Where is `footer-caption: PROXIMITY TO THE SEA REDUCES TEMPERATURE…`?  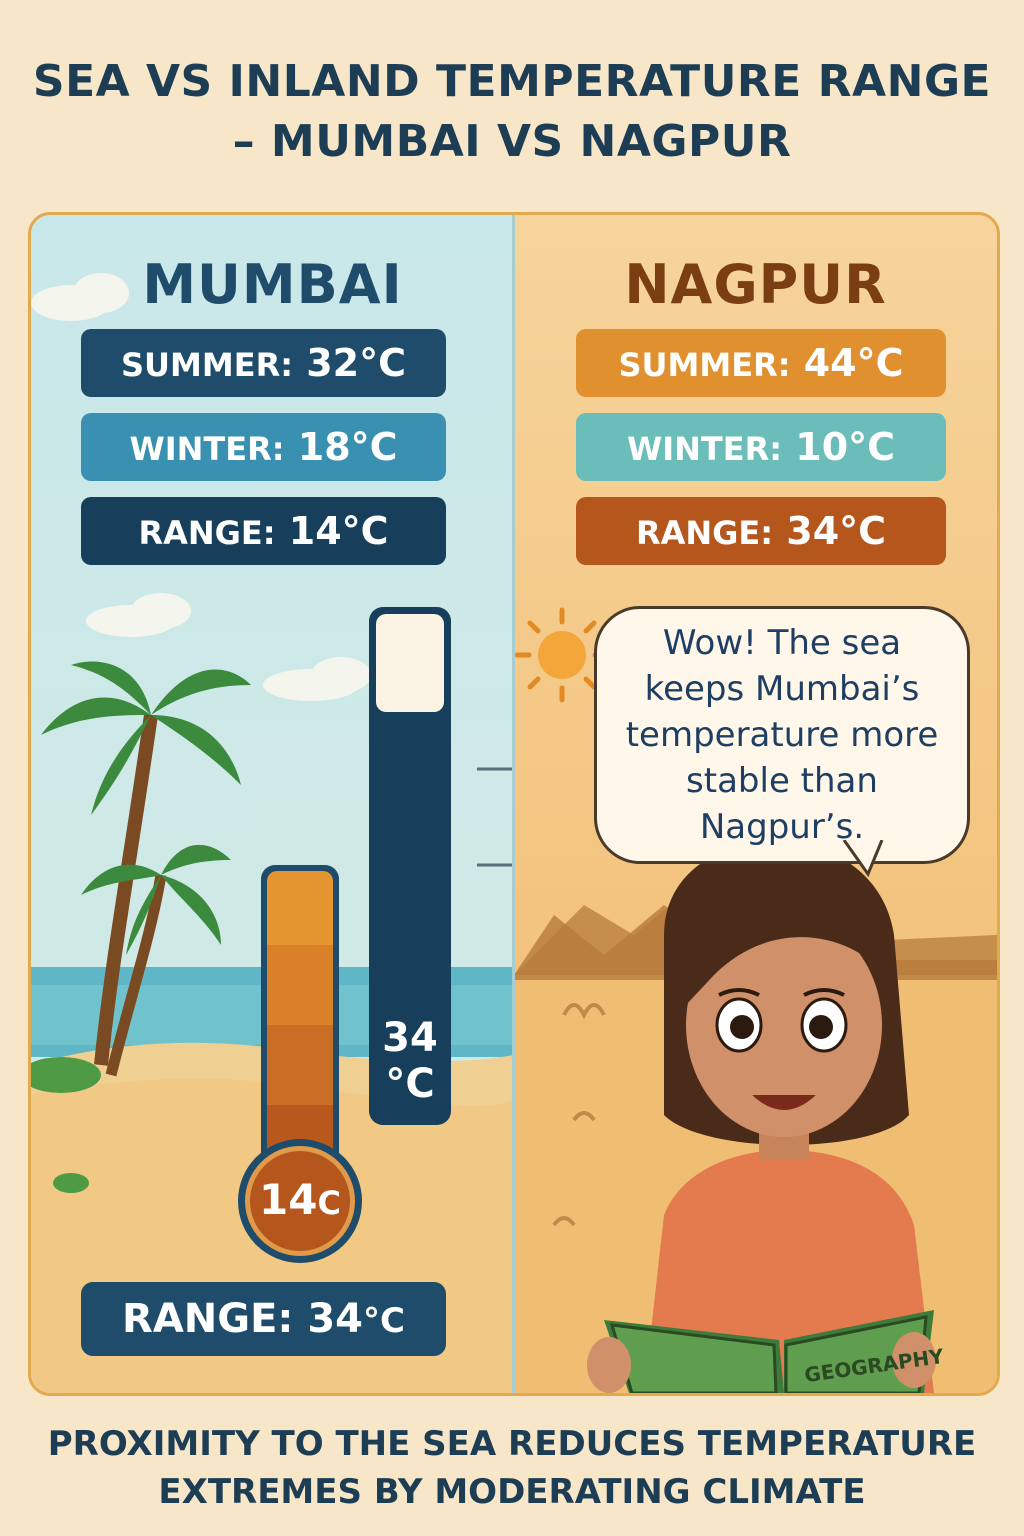 footer-caption: PROXIMITY TO THE SEA REDUCES TEMPERATURE… is located at coordinates (512, 1468).